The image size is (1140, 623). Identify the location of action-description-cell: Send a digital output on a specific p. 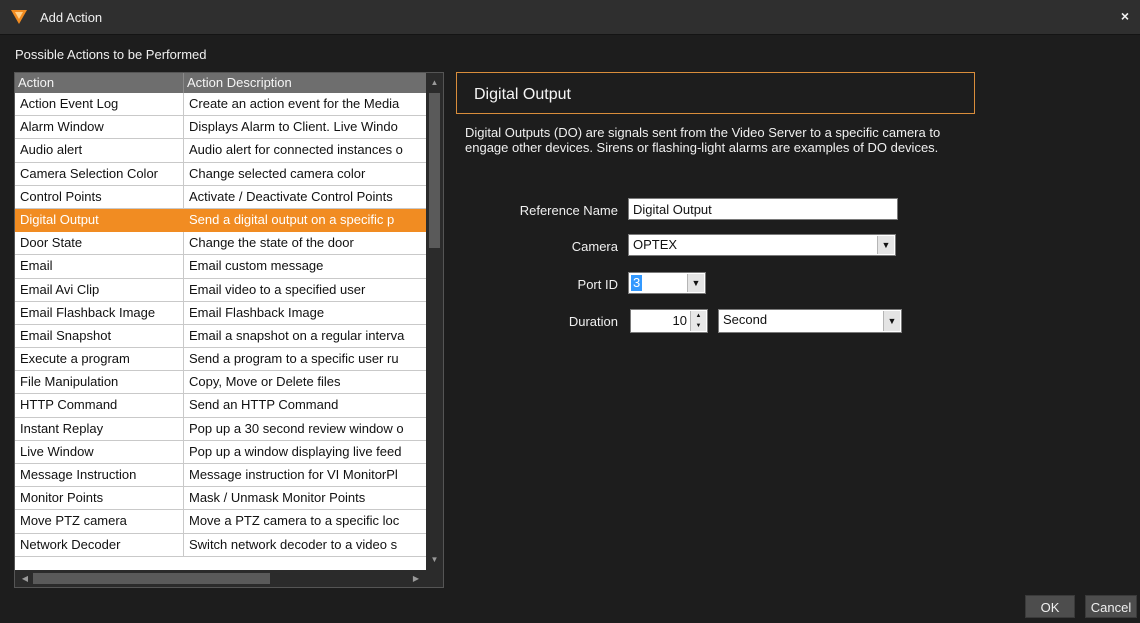
(305, 220).